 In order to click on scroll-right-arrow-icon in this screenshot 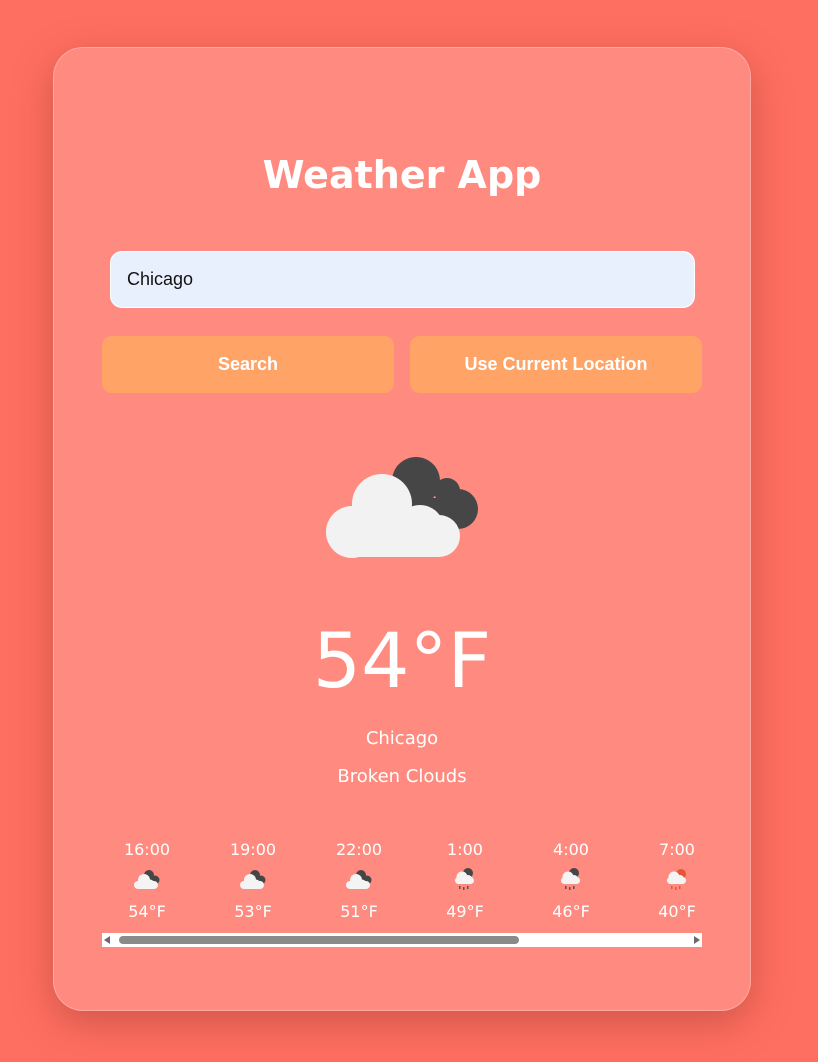, I will do `click(697, 940)`.